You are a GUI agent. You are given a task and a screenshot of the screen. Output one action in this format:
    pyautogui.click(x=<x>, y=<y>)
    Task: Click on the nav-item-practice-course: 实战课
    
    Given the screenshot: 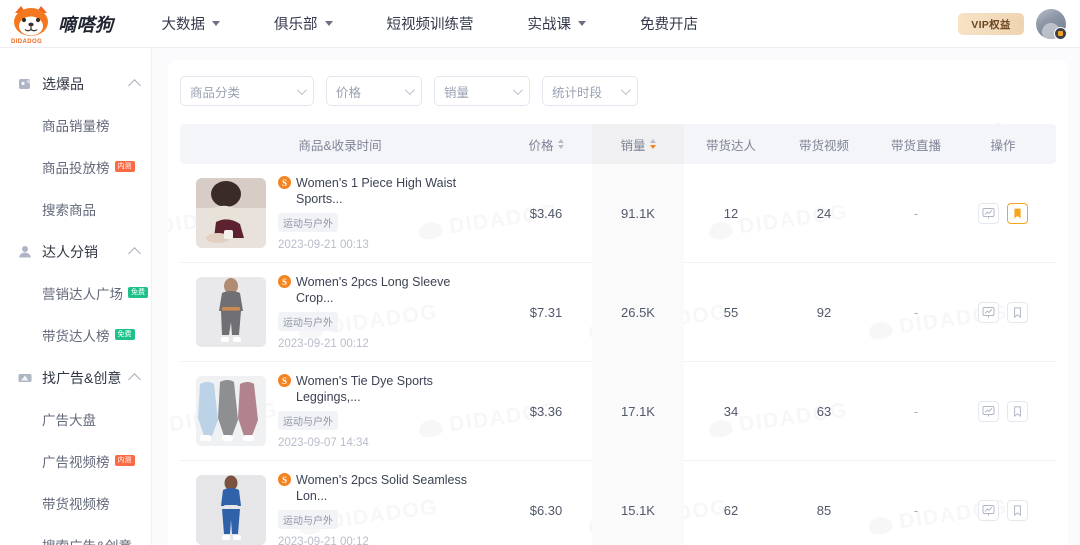 What is the action you would take?
    pyautogui.click(x=557, y=23)
    